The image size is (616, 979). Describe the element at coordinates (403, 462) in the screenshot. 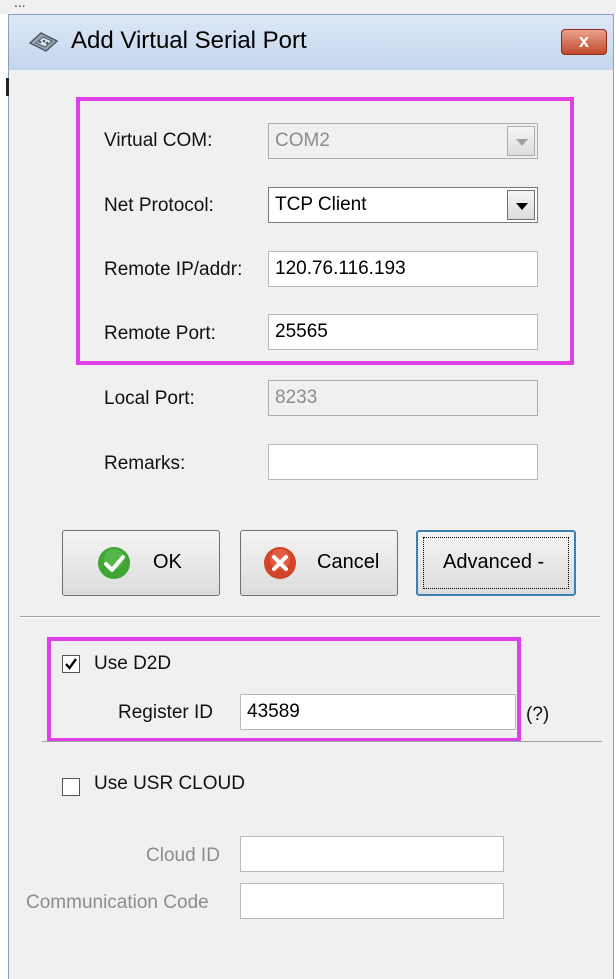

I see `remarks-input` at that location.